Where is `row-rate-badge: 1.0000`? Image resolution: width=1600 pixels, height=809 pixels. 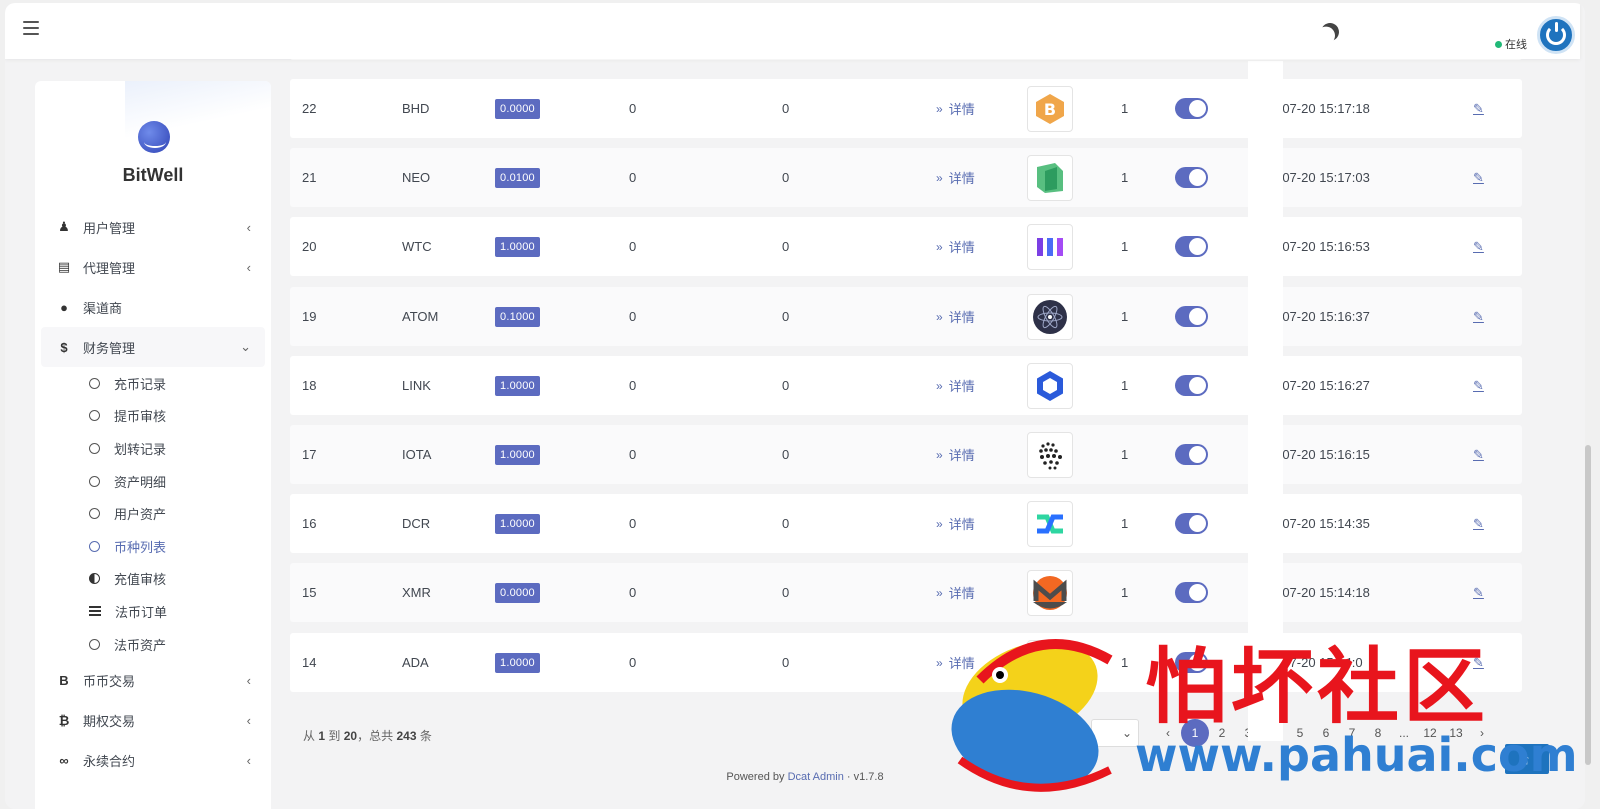
row-rate-badge: 1.0000 is located at coordinates (517, 662).